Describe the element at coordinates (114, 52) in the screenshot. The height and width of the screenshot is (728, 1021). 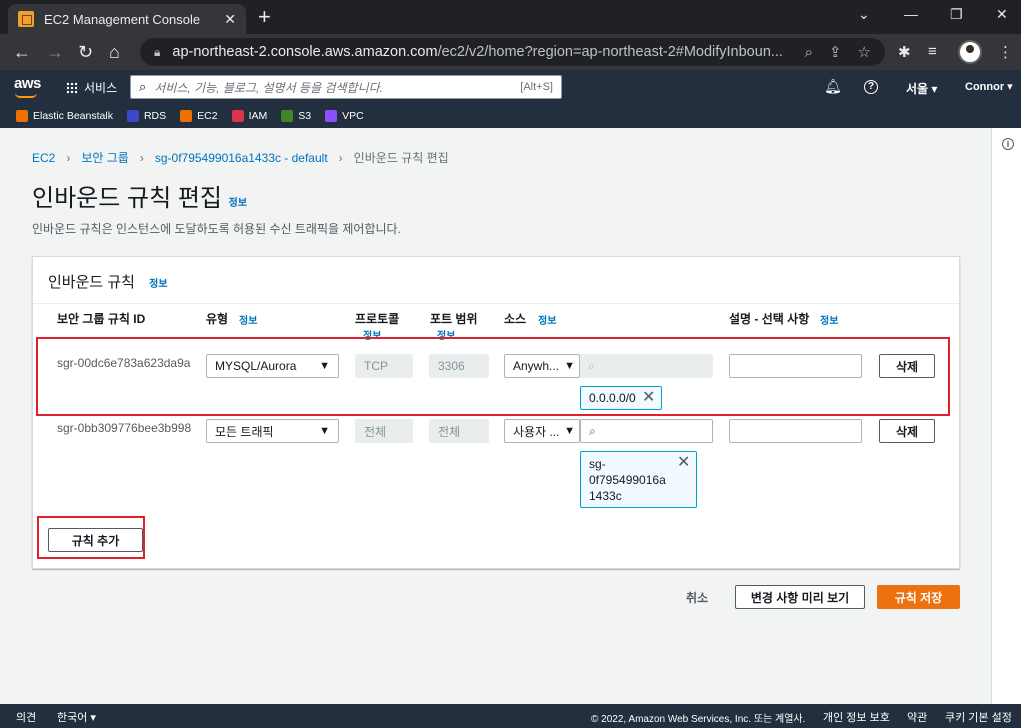
I see `home-icon: ⌂` at that location.